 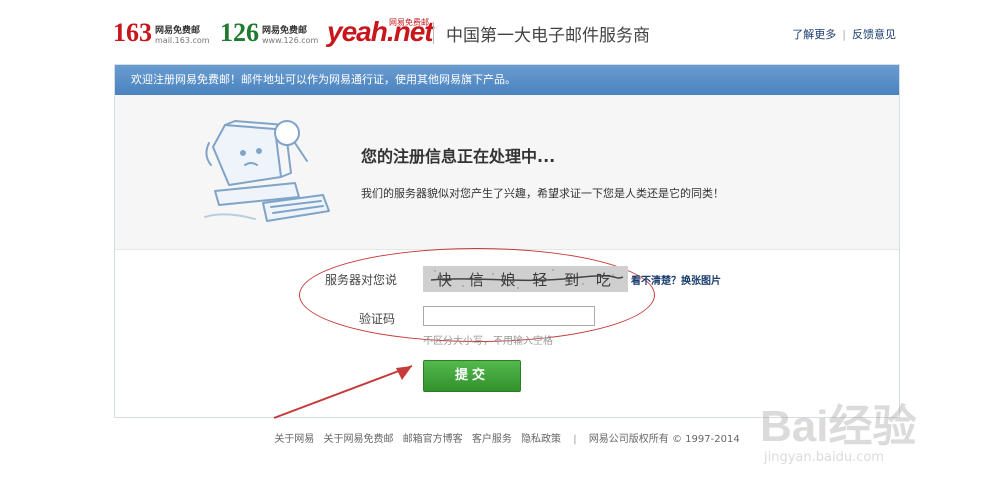 What do you see at coordinates (542, 193) in the screenshot?
I see `processing-description: 我们的服务器貌似对您产生了兴趣，希望求证一下您是人类还是它的同类！` at bounding box center [542, 193].